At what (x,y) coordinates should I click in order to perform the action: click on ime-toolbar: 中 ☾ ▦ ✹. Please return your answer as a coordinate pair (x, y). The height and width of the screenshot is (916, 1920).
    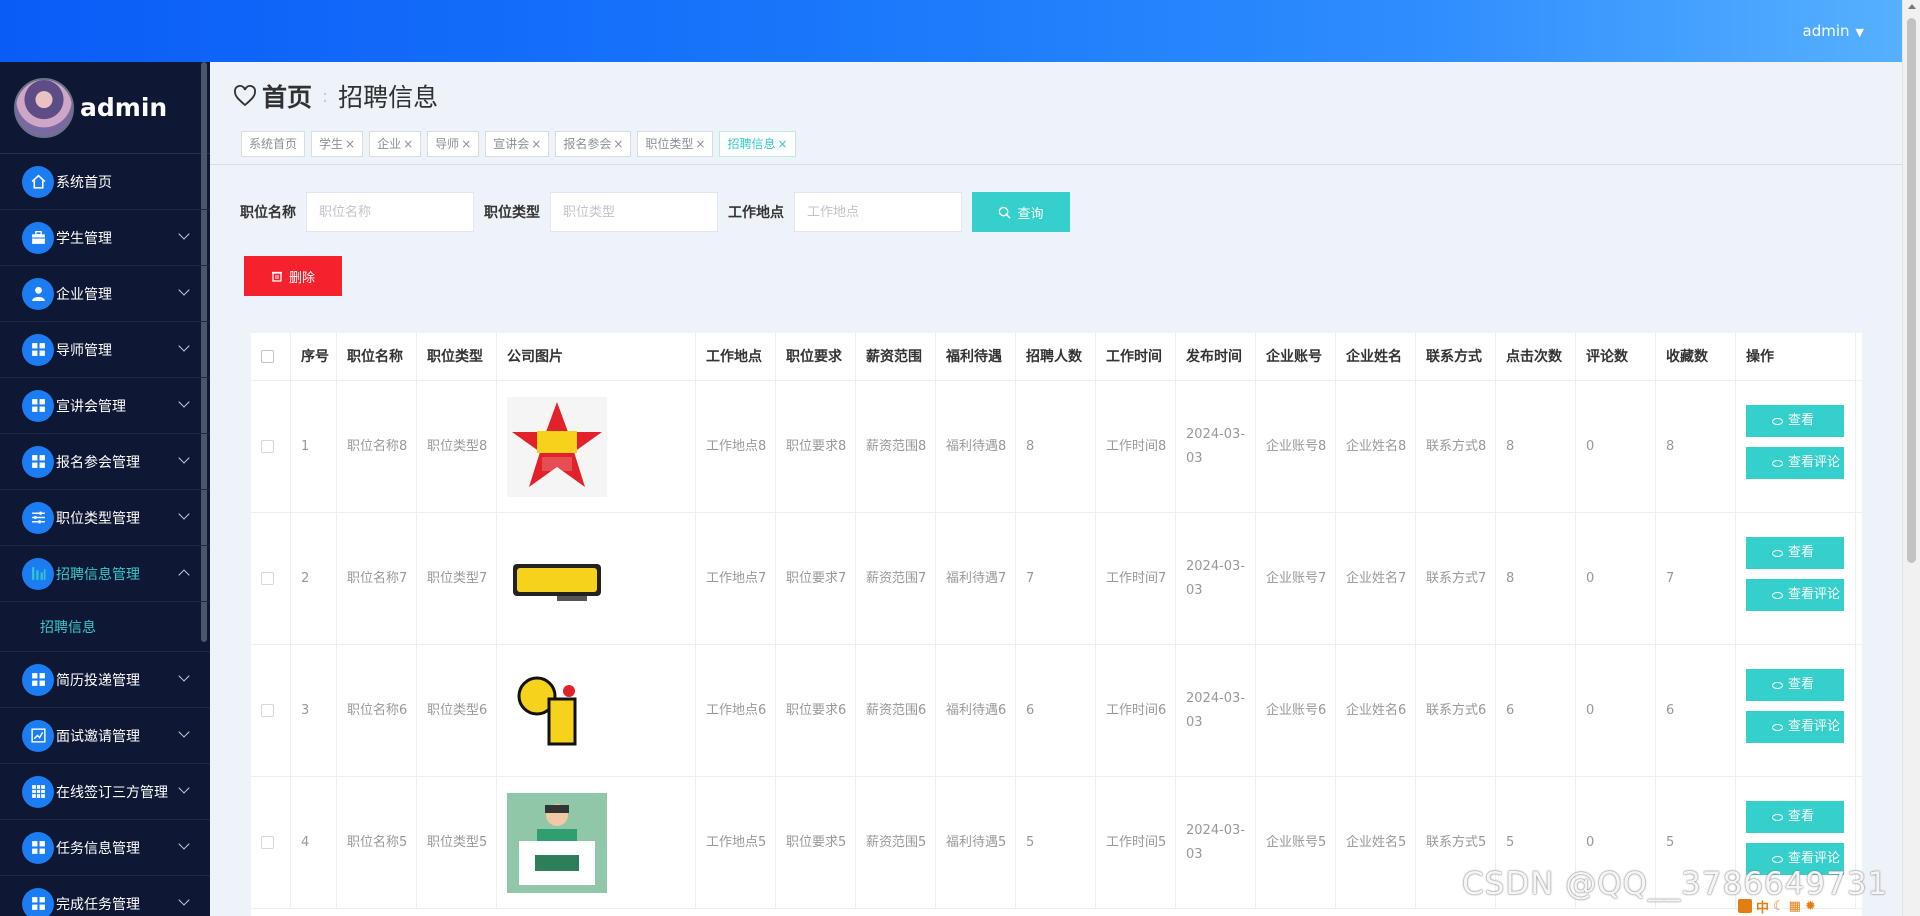
    Looking at the image, I should click on (1777, 906).